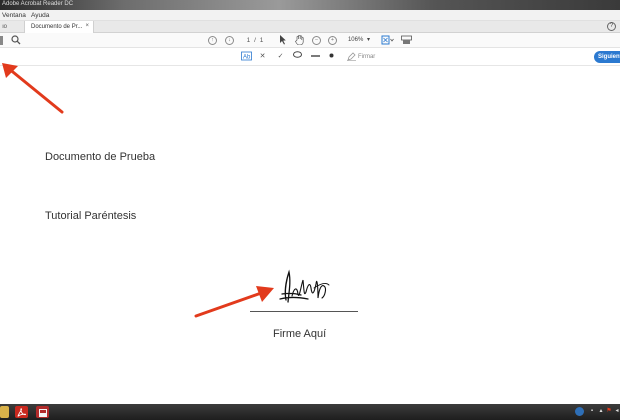  What do you see at coordinates (304, 286) in the screenshot?
I see `handwritten-signature` at bounding box center [304, 286].